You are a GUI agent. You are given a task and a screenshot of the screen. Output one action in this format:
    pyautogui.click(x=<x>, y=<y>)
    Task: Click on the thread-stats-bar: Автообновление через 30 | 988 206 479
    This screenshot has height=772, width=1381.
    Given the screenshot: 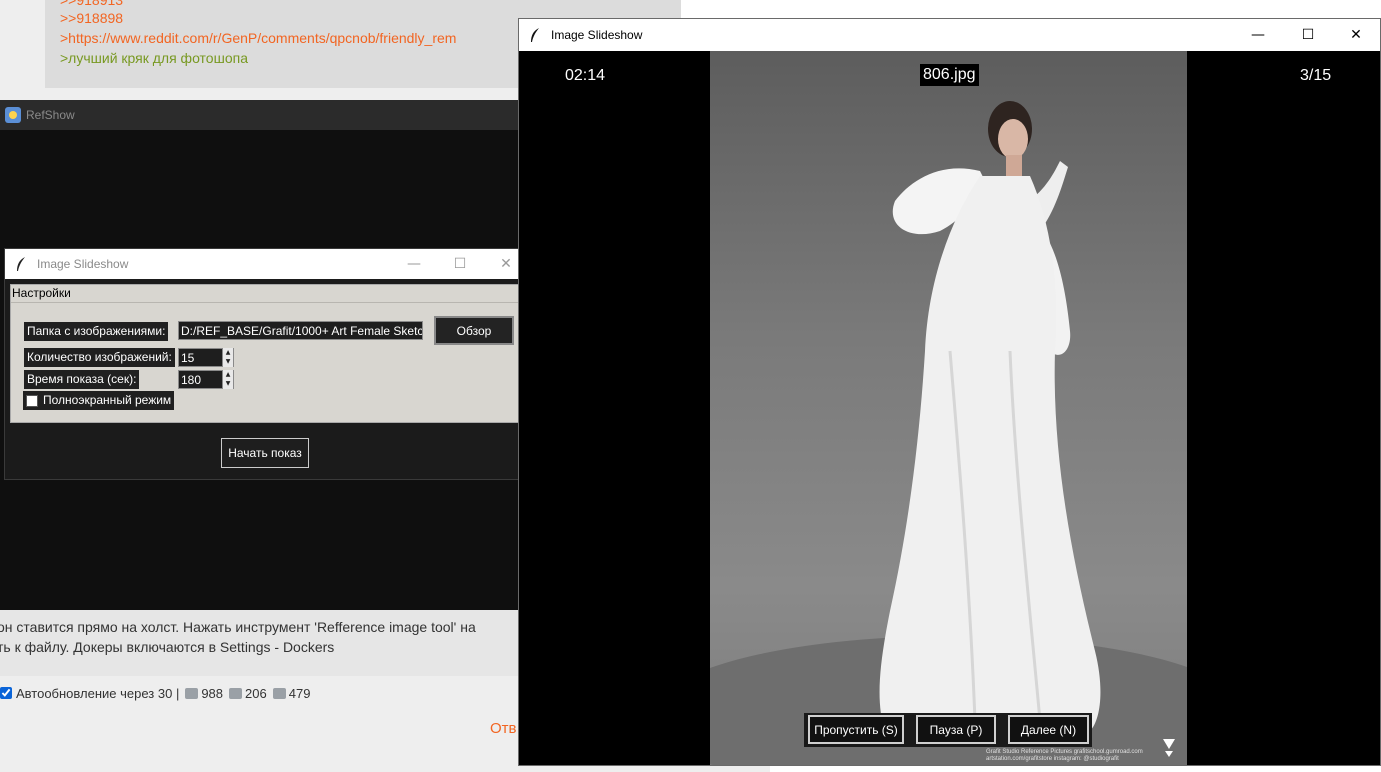 What is the action you would take?
    pyautogui.click(x=155, y=693)
    